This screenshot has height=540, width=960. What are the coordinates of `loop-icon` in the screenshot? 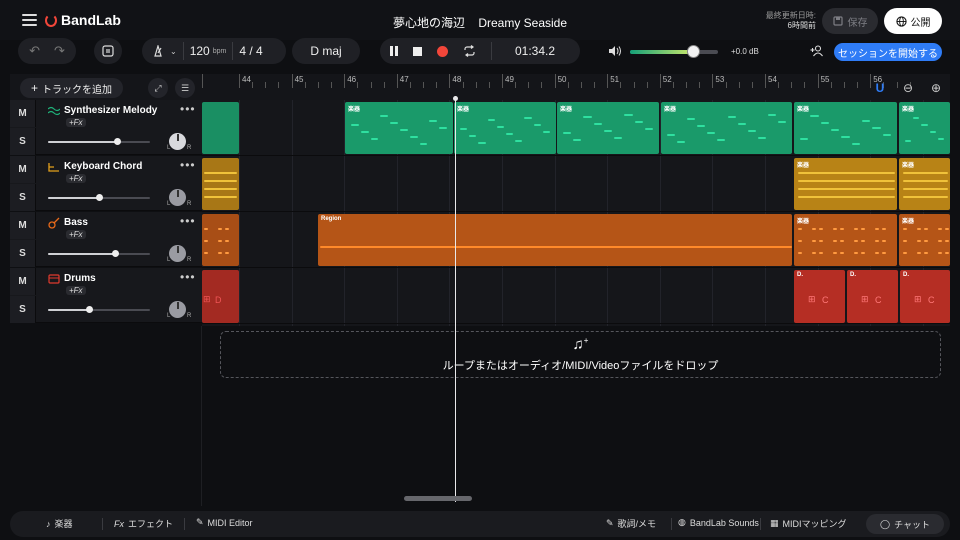 It's located at (469, 51).